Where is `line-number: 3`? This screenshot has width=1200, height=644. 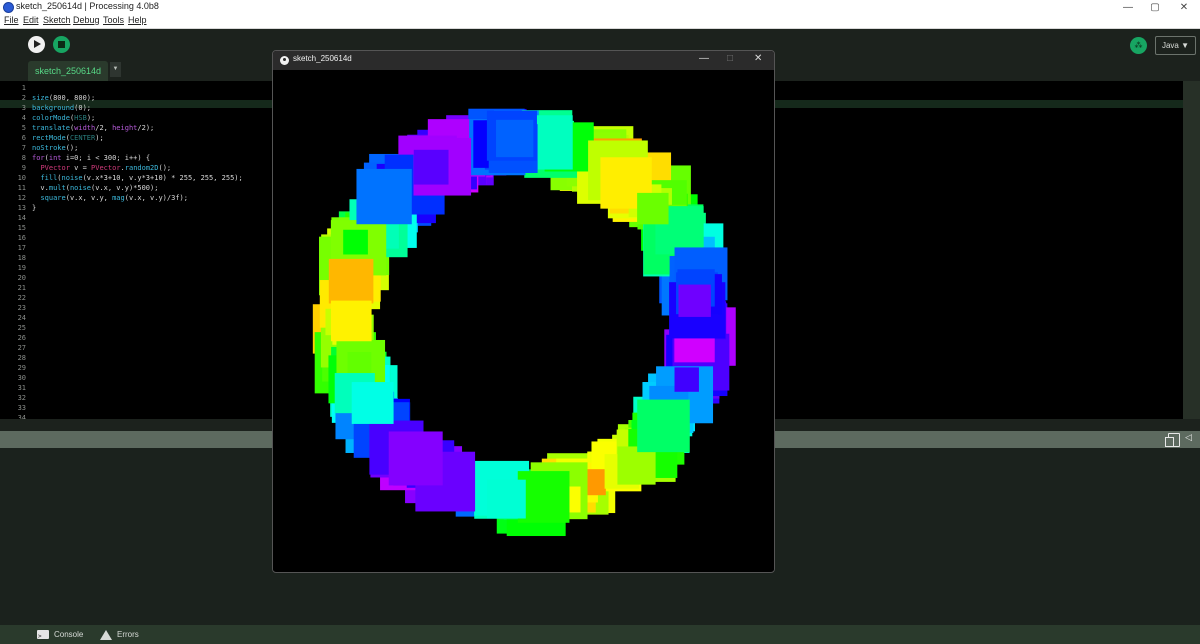 line-number: 3 is located at coordinates (23, 108).